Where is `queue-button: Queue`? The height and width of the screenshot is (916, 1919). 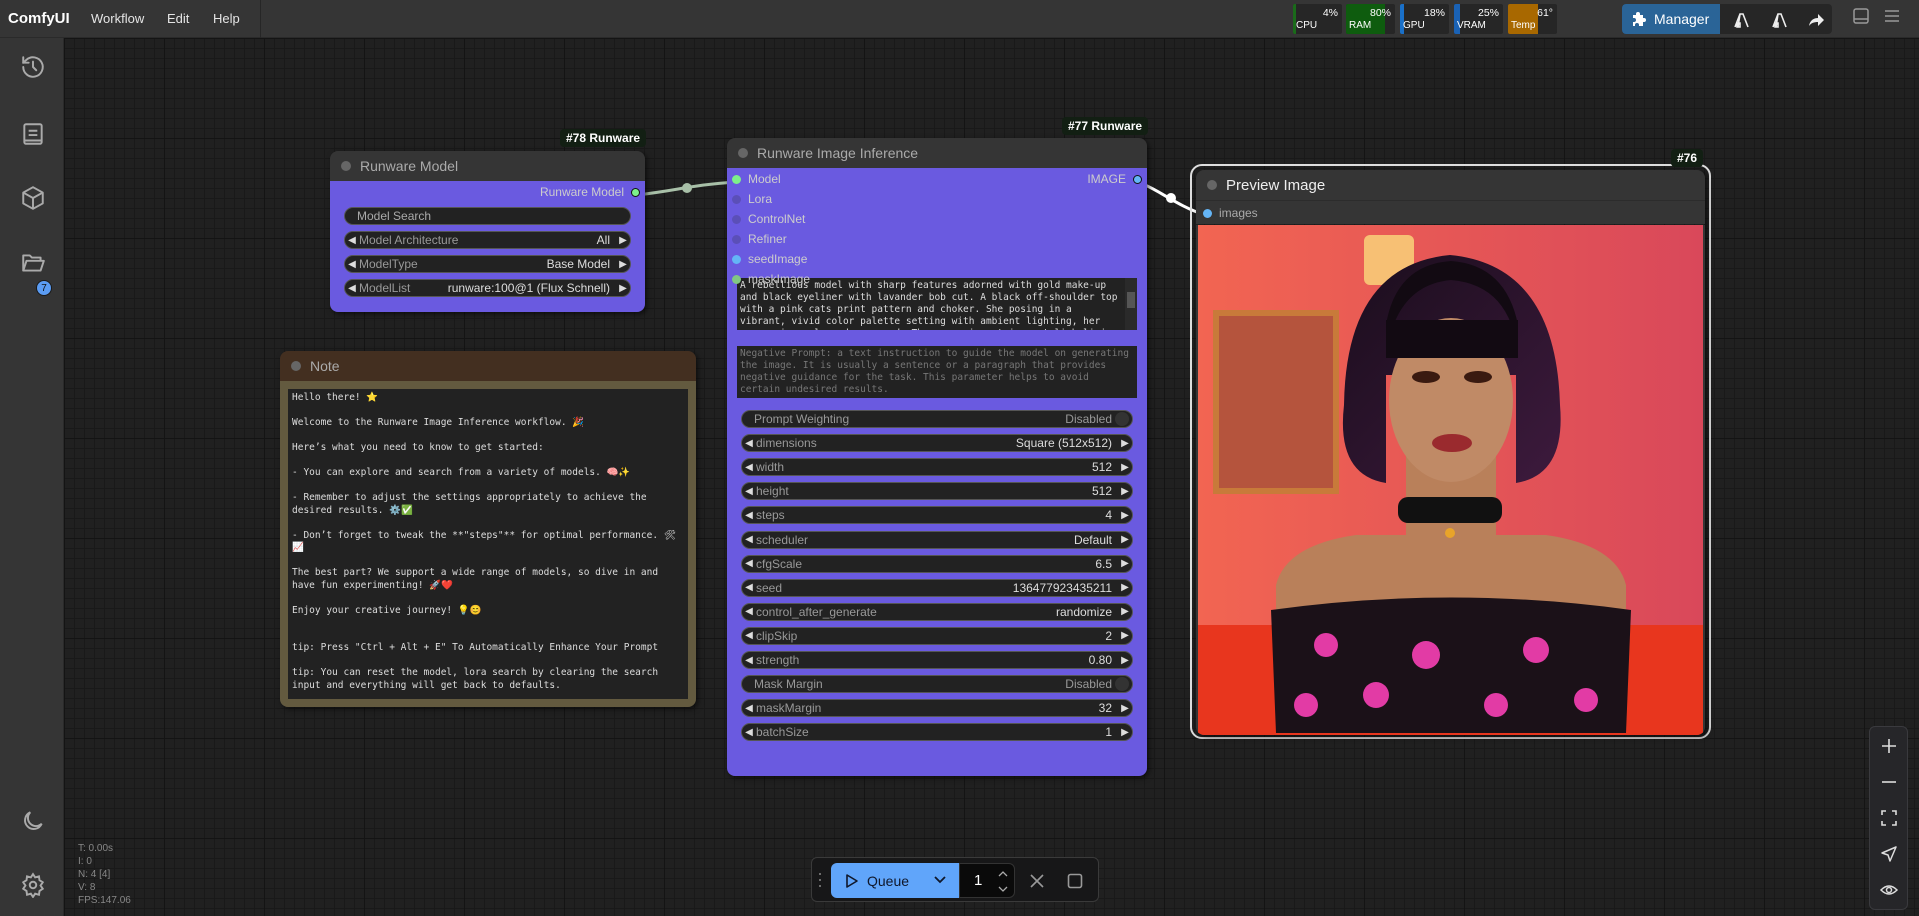 queue-button: Queue is located at coordinates (895, 880).